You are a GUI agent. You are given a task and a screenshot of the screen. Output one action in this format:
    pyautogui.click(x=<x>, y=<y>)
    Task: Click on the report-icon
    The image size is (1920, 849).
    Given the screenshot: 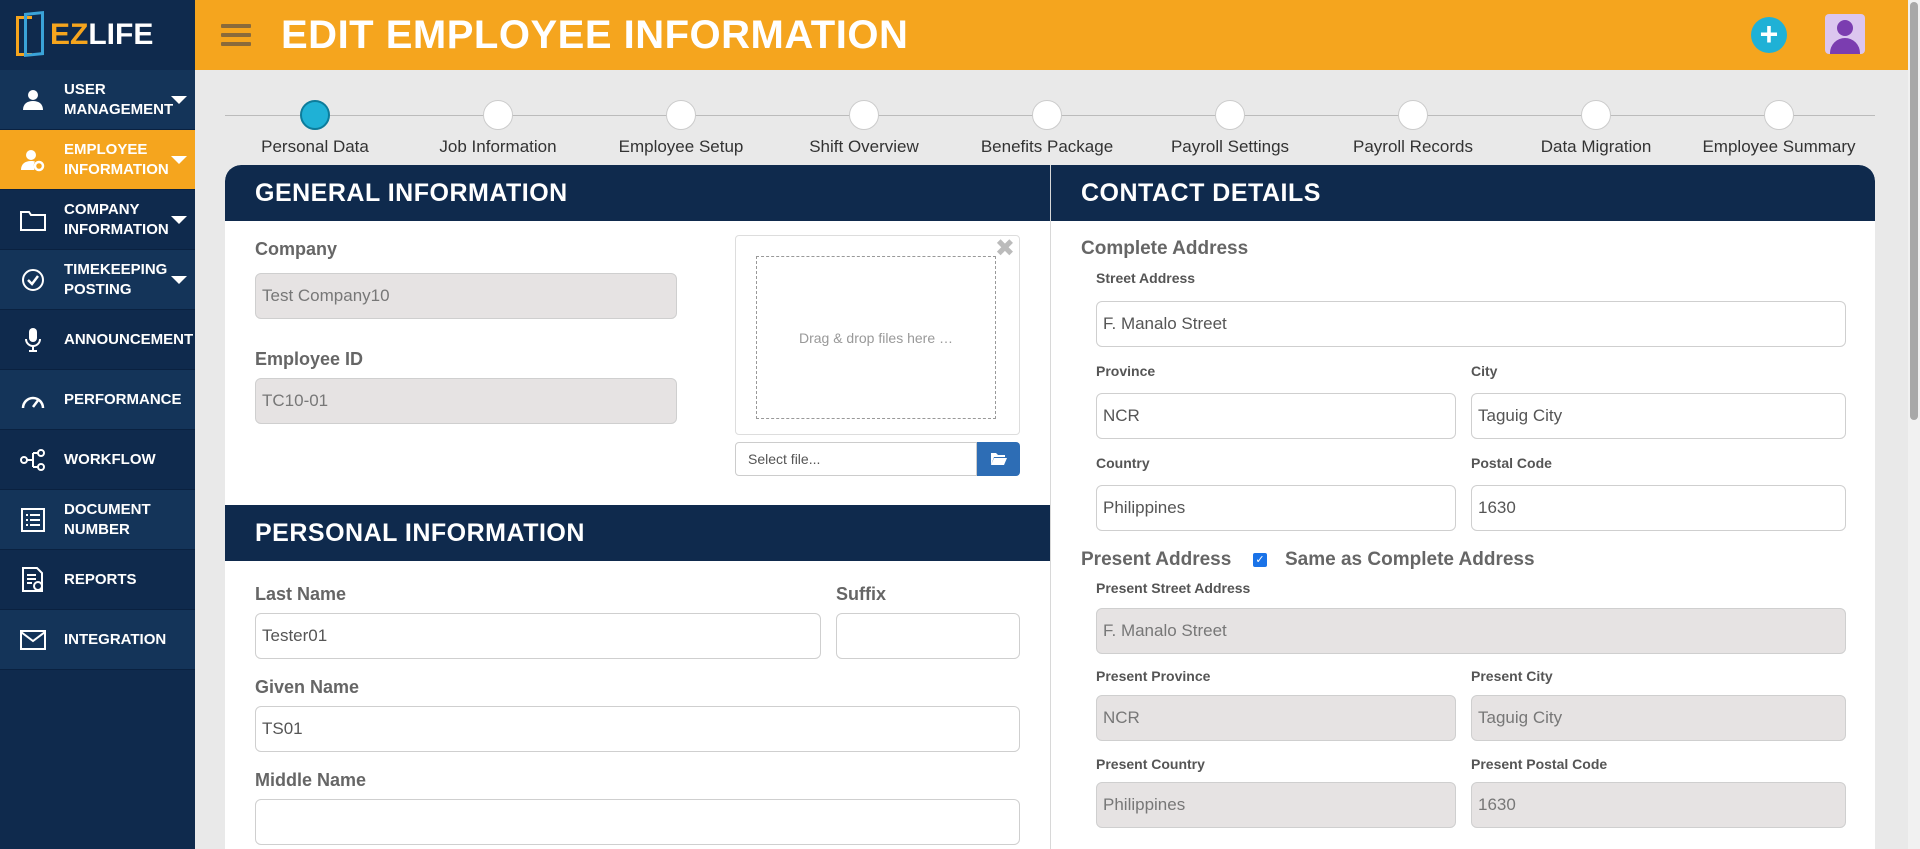 What is the action you would take?
    pyautogui.click(x=33, y=580)
    